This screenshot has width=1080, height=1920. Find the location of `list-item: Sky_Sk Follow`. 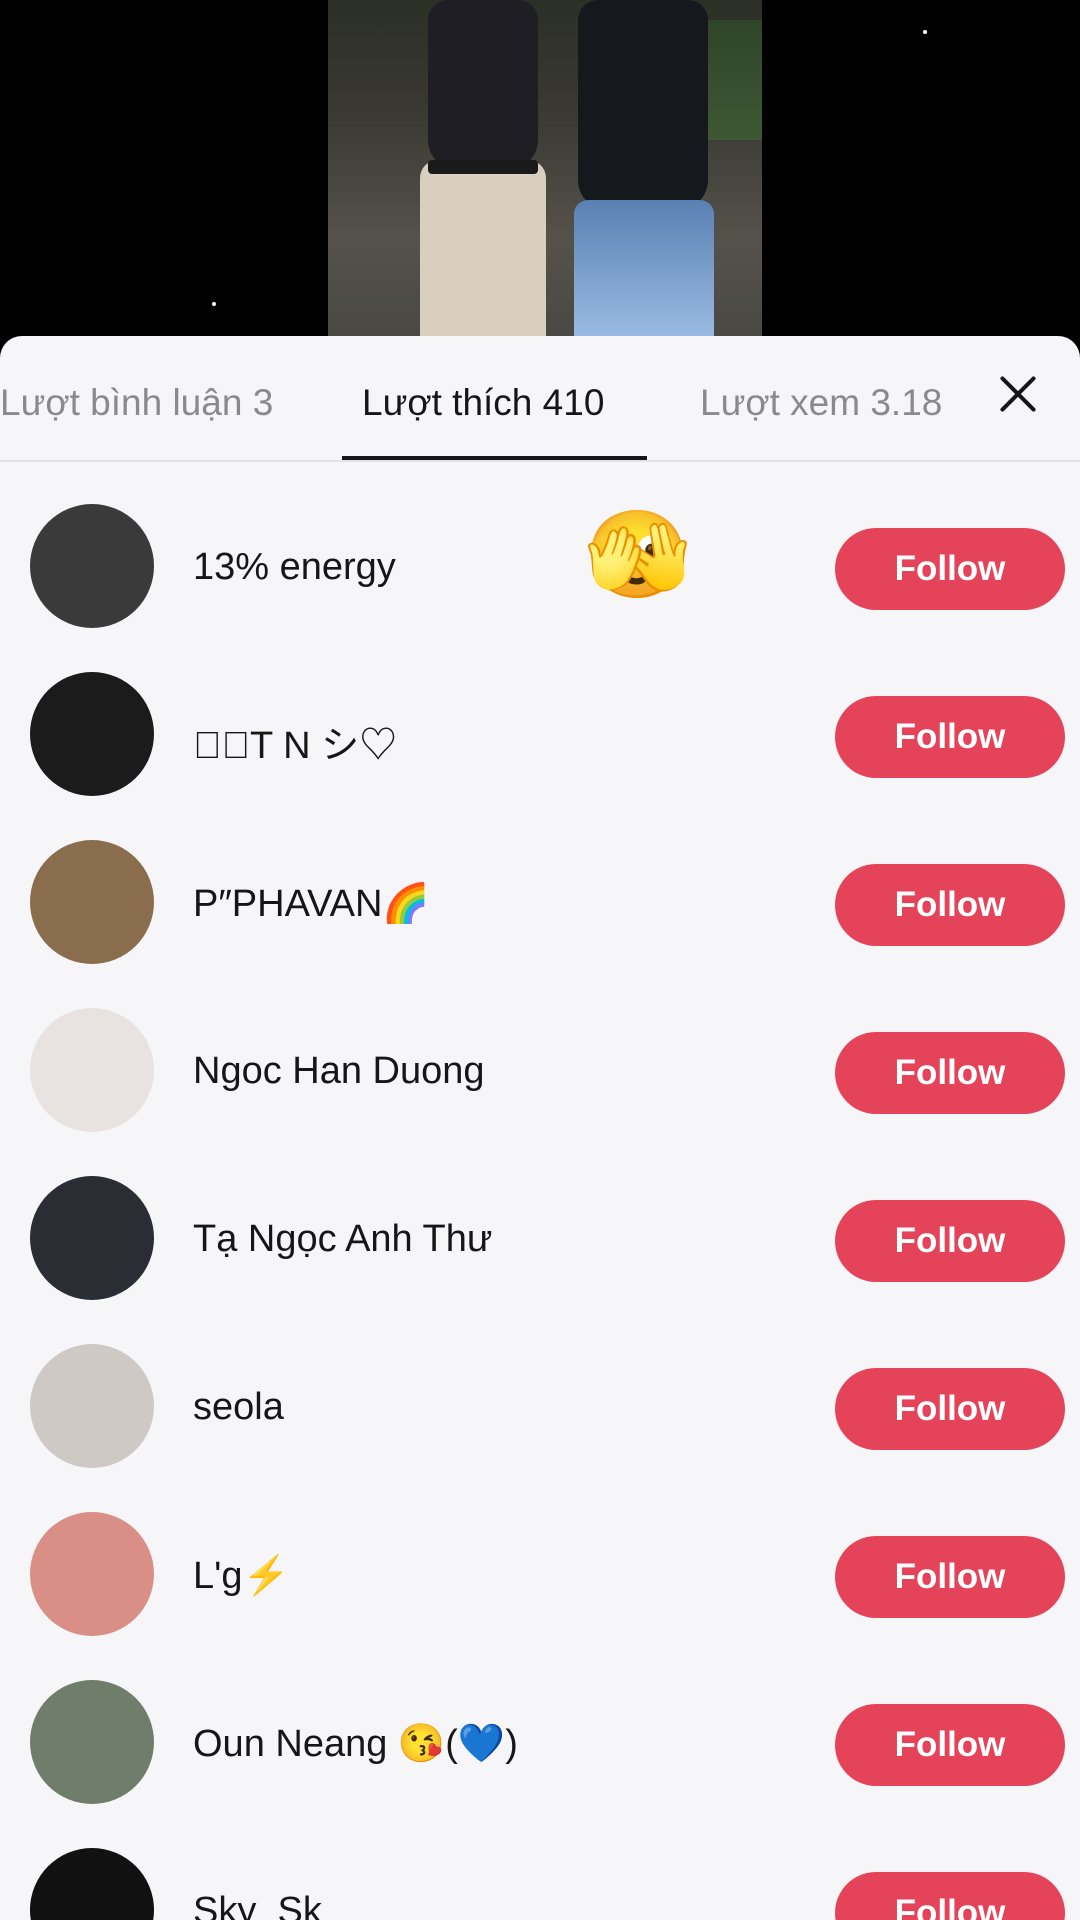

list-item: Sky_Sk Follow is located at coordinates (540, 1863).